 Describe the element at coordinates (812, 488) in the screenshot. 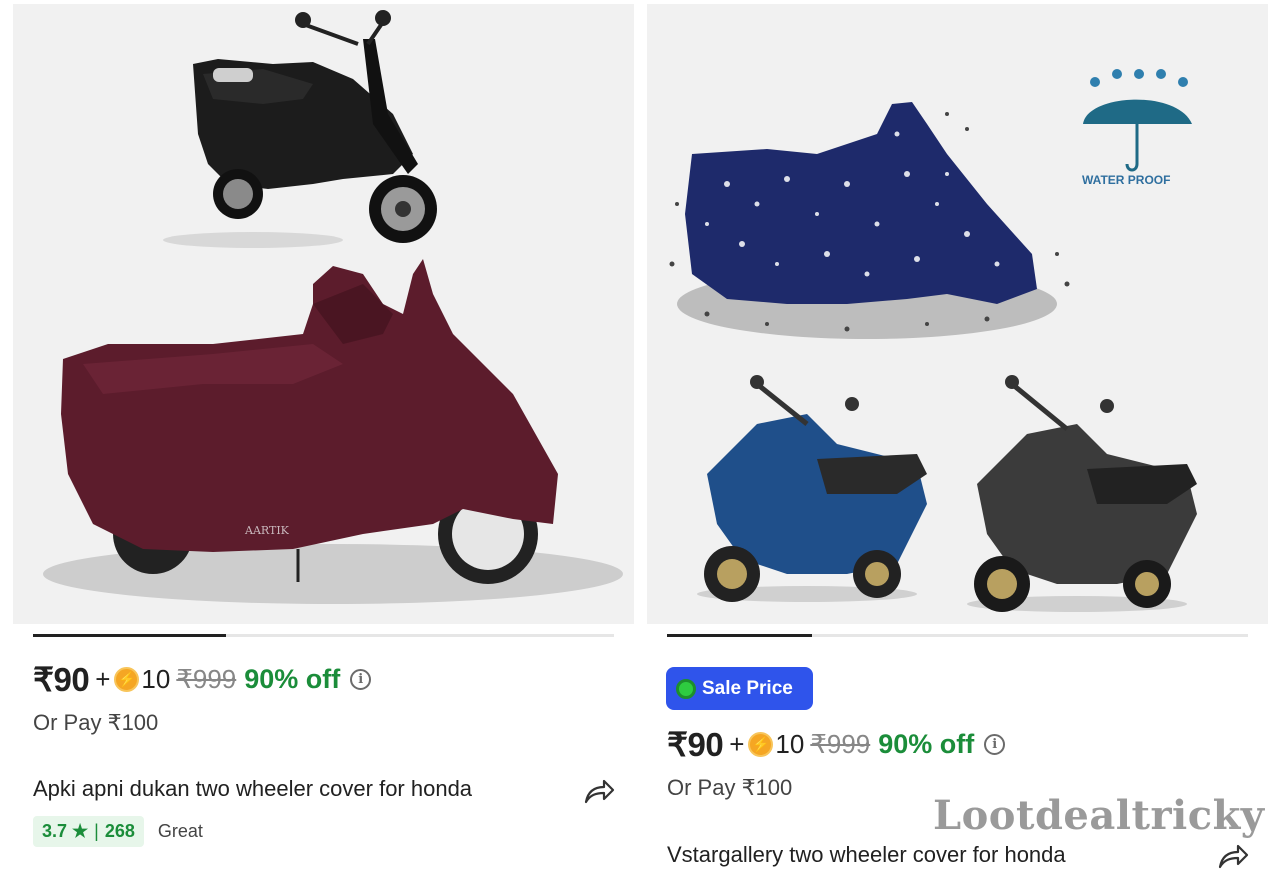

I see `blue-scooter-image` at that location.